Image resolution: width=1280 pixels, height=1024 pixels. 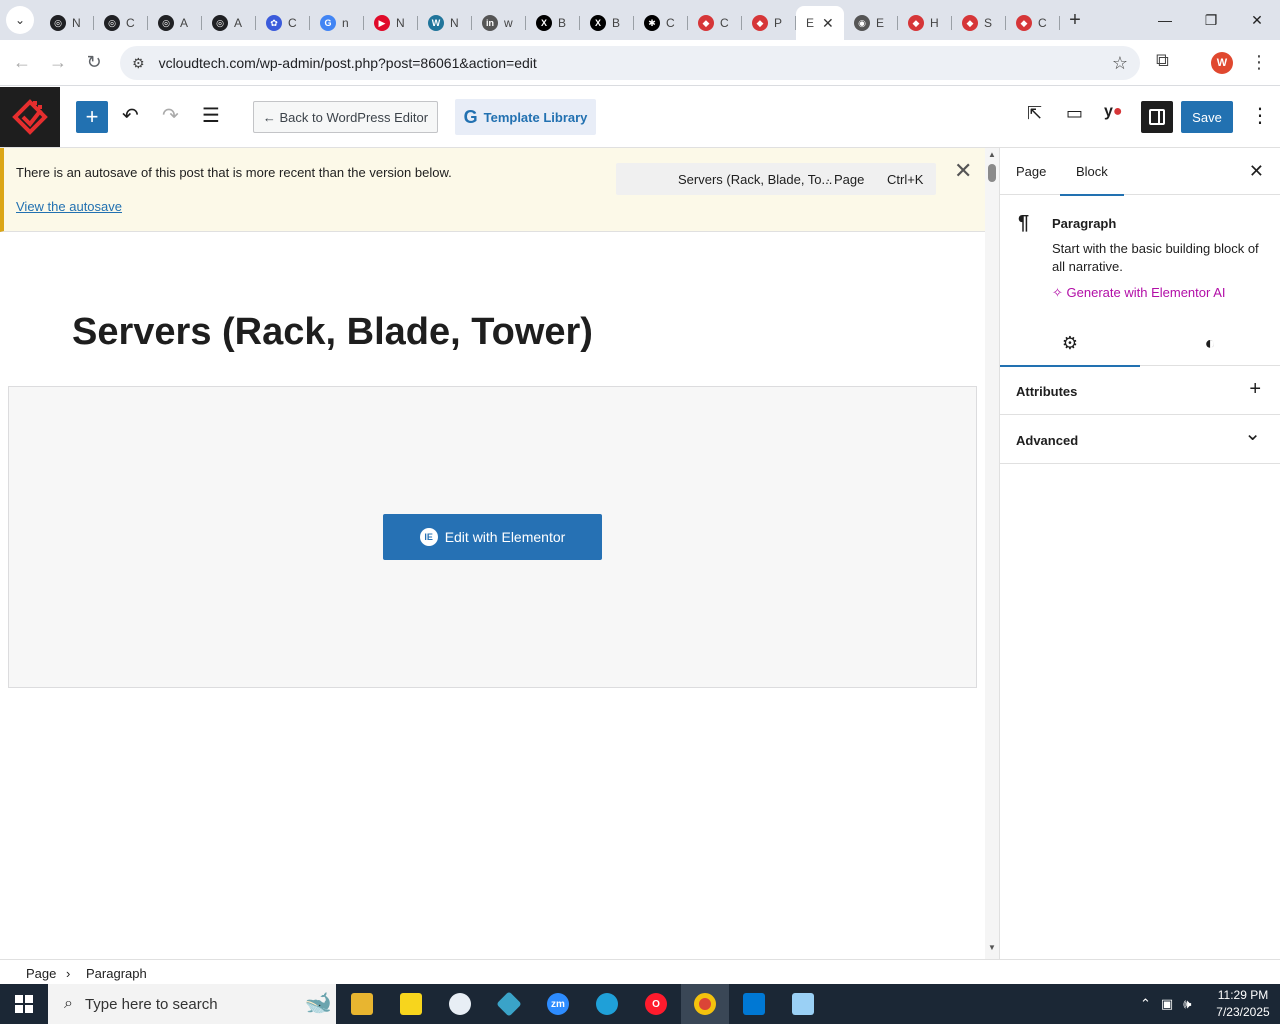 I want to click on browser-tab: in w, so click(x=499, y=23).